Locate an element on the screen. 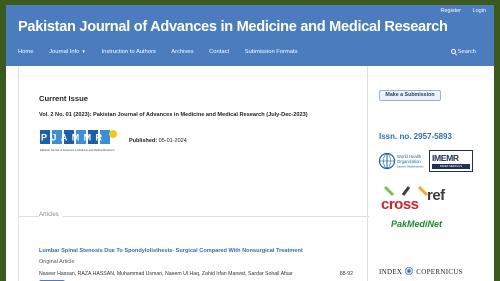  imemr-logo: IMEMR INDEX MEDICUS is located at coordinates (451, 161).